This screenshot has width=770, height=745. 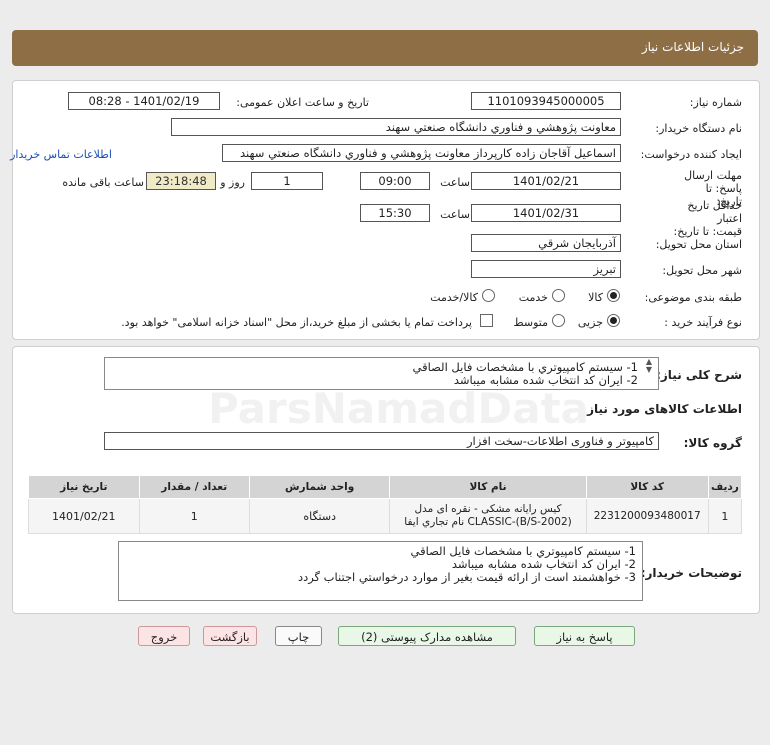 I want to click on col-unit: واحد شمارش, so click(x=319, y=487).